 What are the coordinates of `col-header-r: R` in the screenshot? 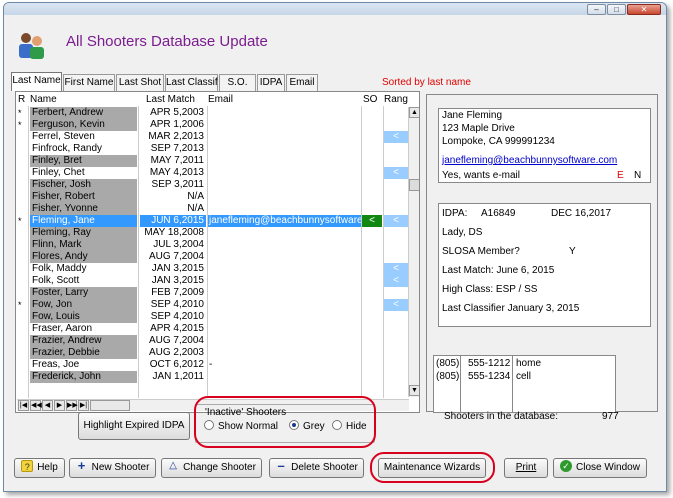 It's located at (21, 99).